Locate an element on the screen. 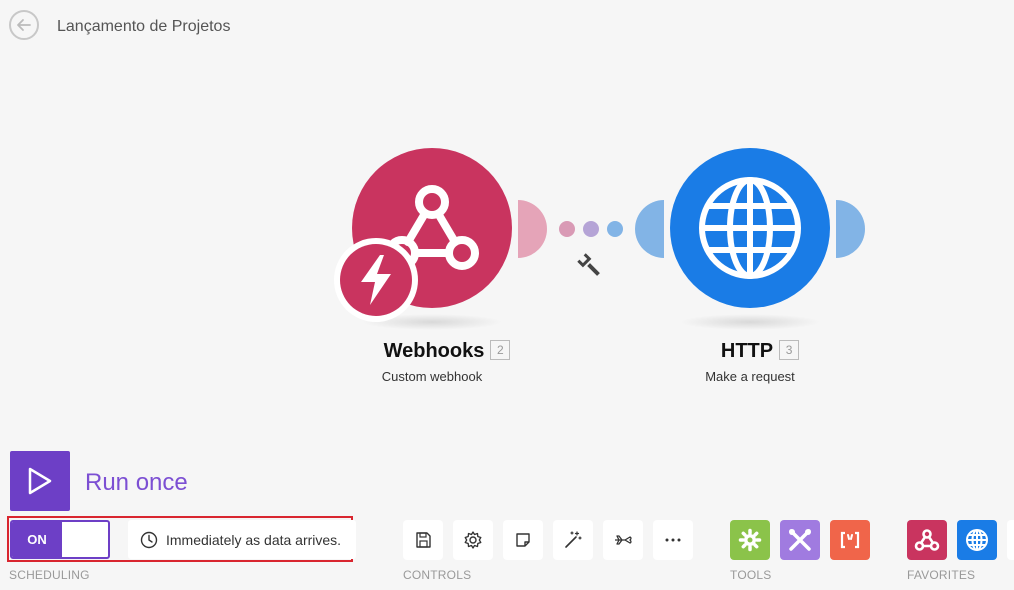 The height and width of the screenshot is (590, 1014). tool-tools is located at coordinates (800, 540).